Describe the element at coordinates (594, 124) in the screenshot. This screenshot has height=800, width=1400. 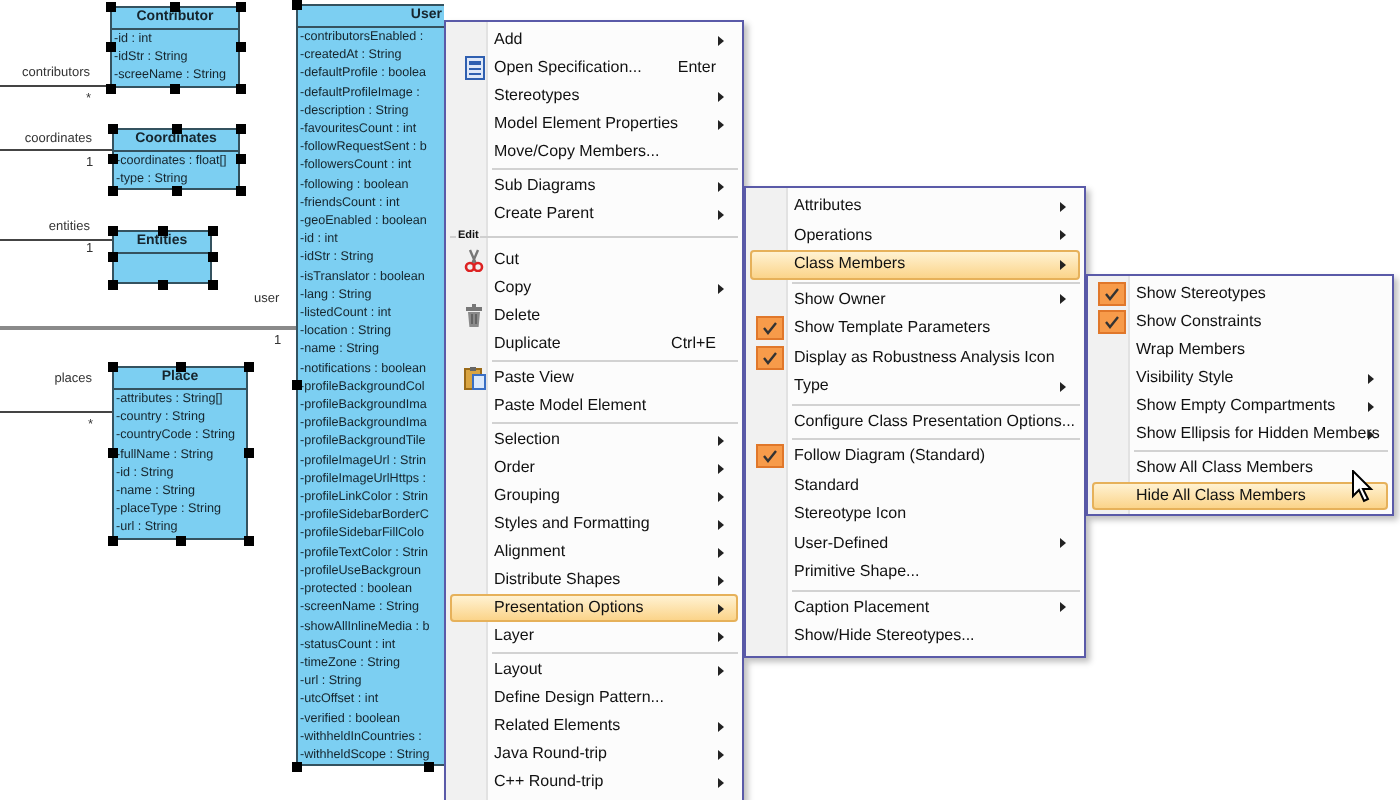
I see `menu-item: Model Element Properties` at that location.